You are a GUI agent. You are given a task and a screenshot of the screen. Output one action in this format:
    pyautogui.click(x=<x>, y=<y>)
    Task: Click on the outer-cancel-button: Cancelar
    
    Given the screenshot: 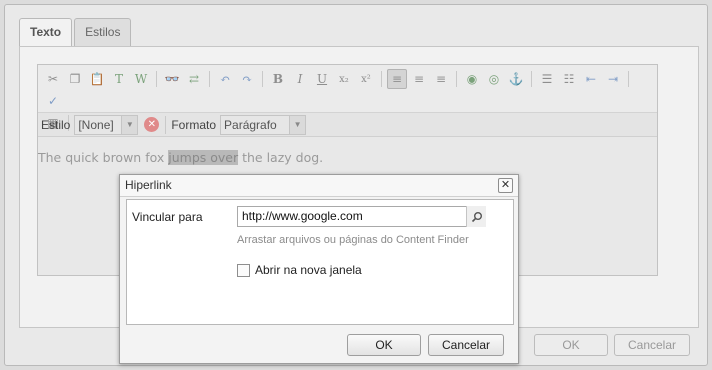 What is the action you would take?
    pyautogui.click(x=652, y=345)
    